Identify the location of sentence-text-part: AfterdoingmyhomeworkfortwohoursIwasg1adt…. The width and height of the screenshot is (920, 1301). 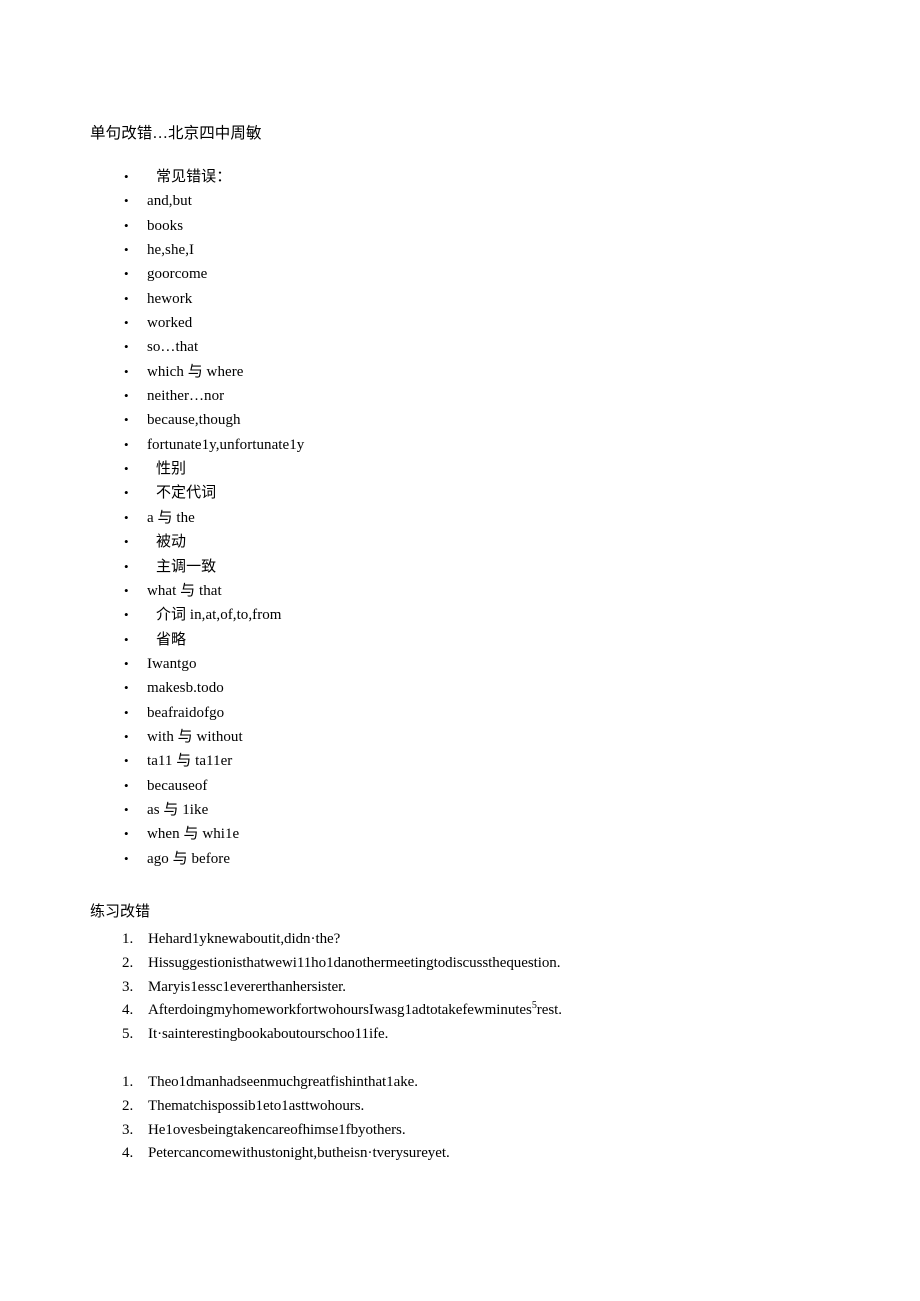
(340, 1010).